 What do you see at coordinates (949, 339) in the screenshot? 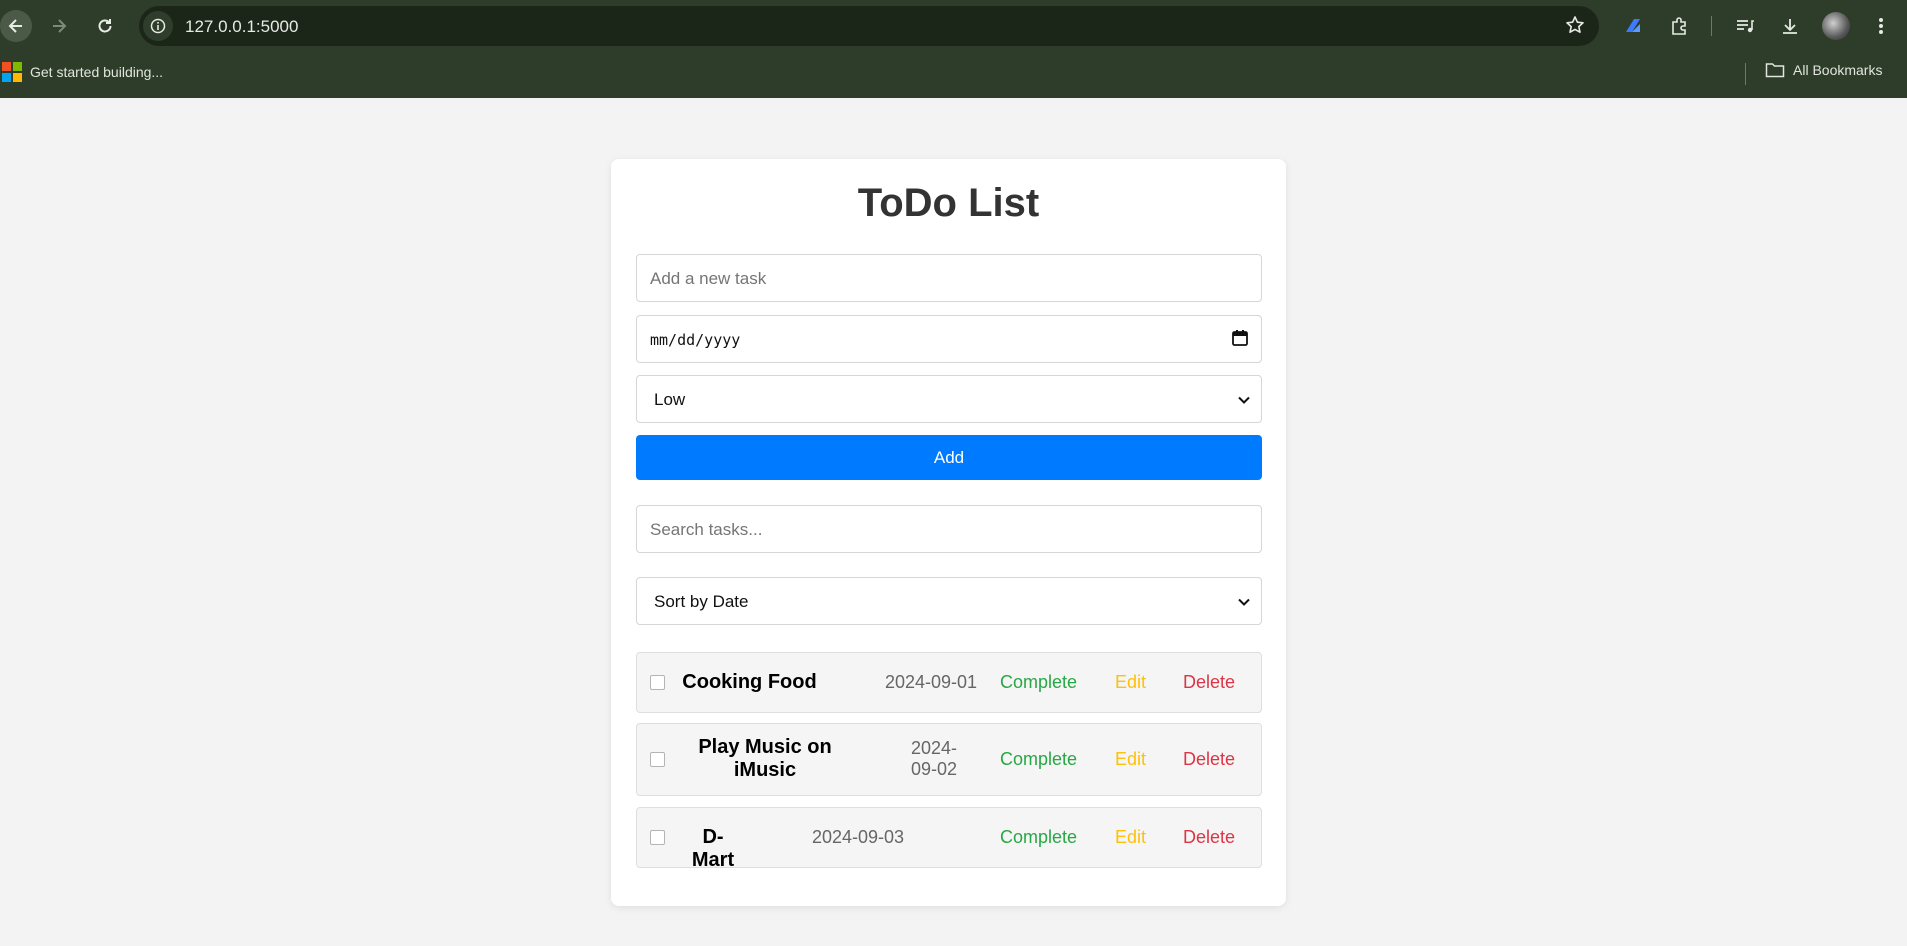
I see `date-input: mm/dd/yyyy` at bounding box center [949, 339].